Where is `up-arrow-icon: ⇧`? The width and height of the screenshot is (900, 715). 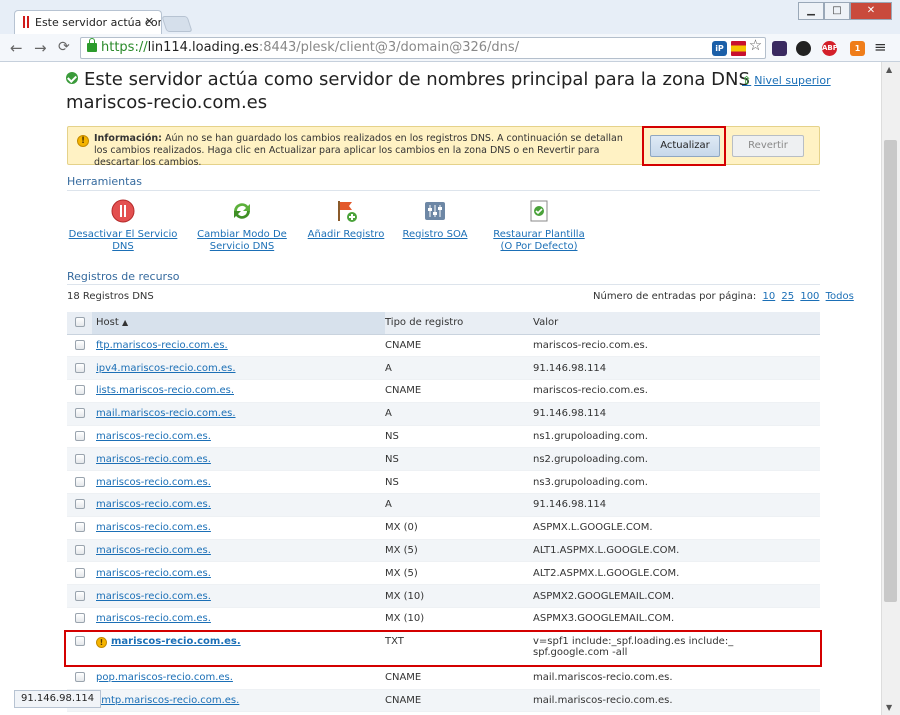 up-arrow-icon: ⇧ is located at coordinates (747, 80).